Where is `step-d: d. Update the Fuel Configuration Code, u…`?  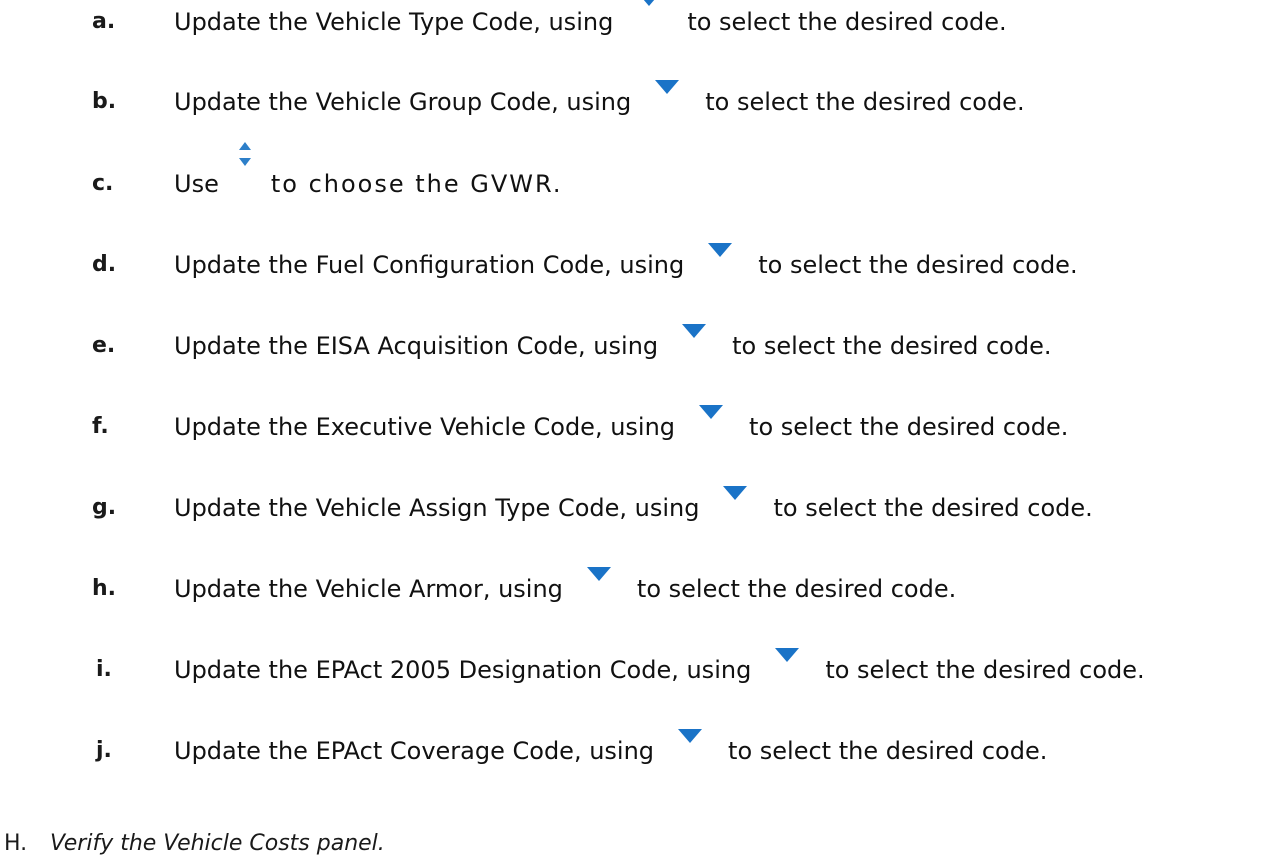
step-d: d. Update the Fuel Configuration Code, u… is located at coordinates (641, 264).